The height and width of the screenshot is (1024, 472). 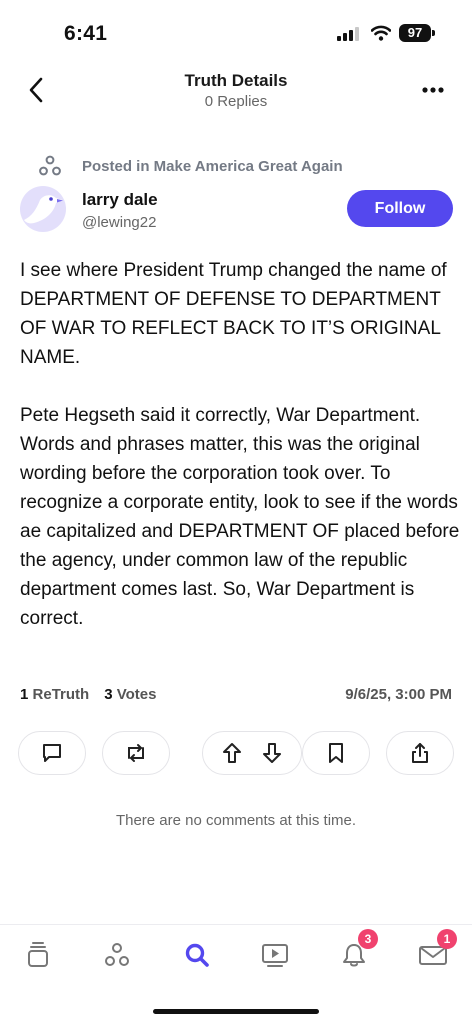 I want to click on empty-comments-message: There are no comments at this time., so click(x=236, y=820).